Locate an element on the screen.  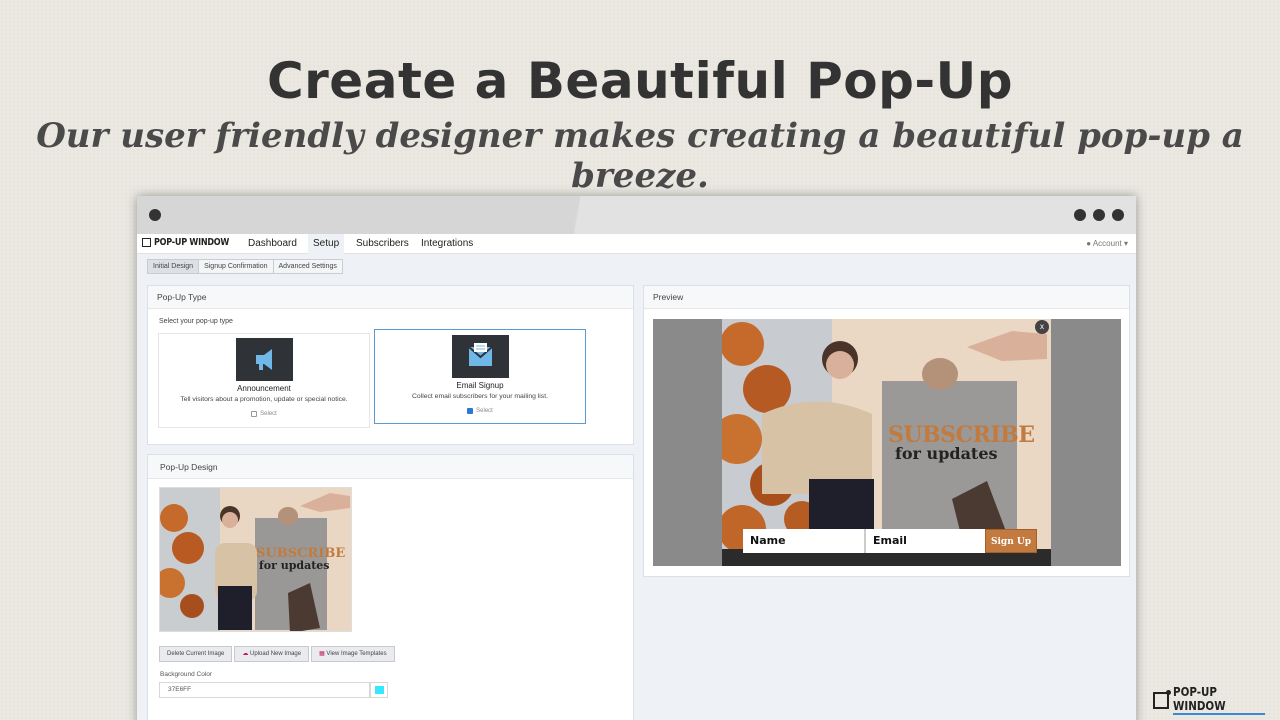
upload-image-button: ☁ Upload New Image is located at coordinates (272, 654).